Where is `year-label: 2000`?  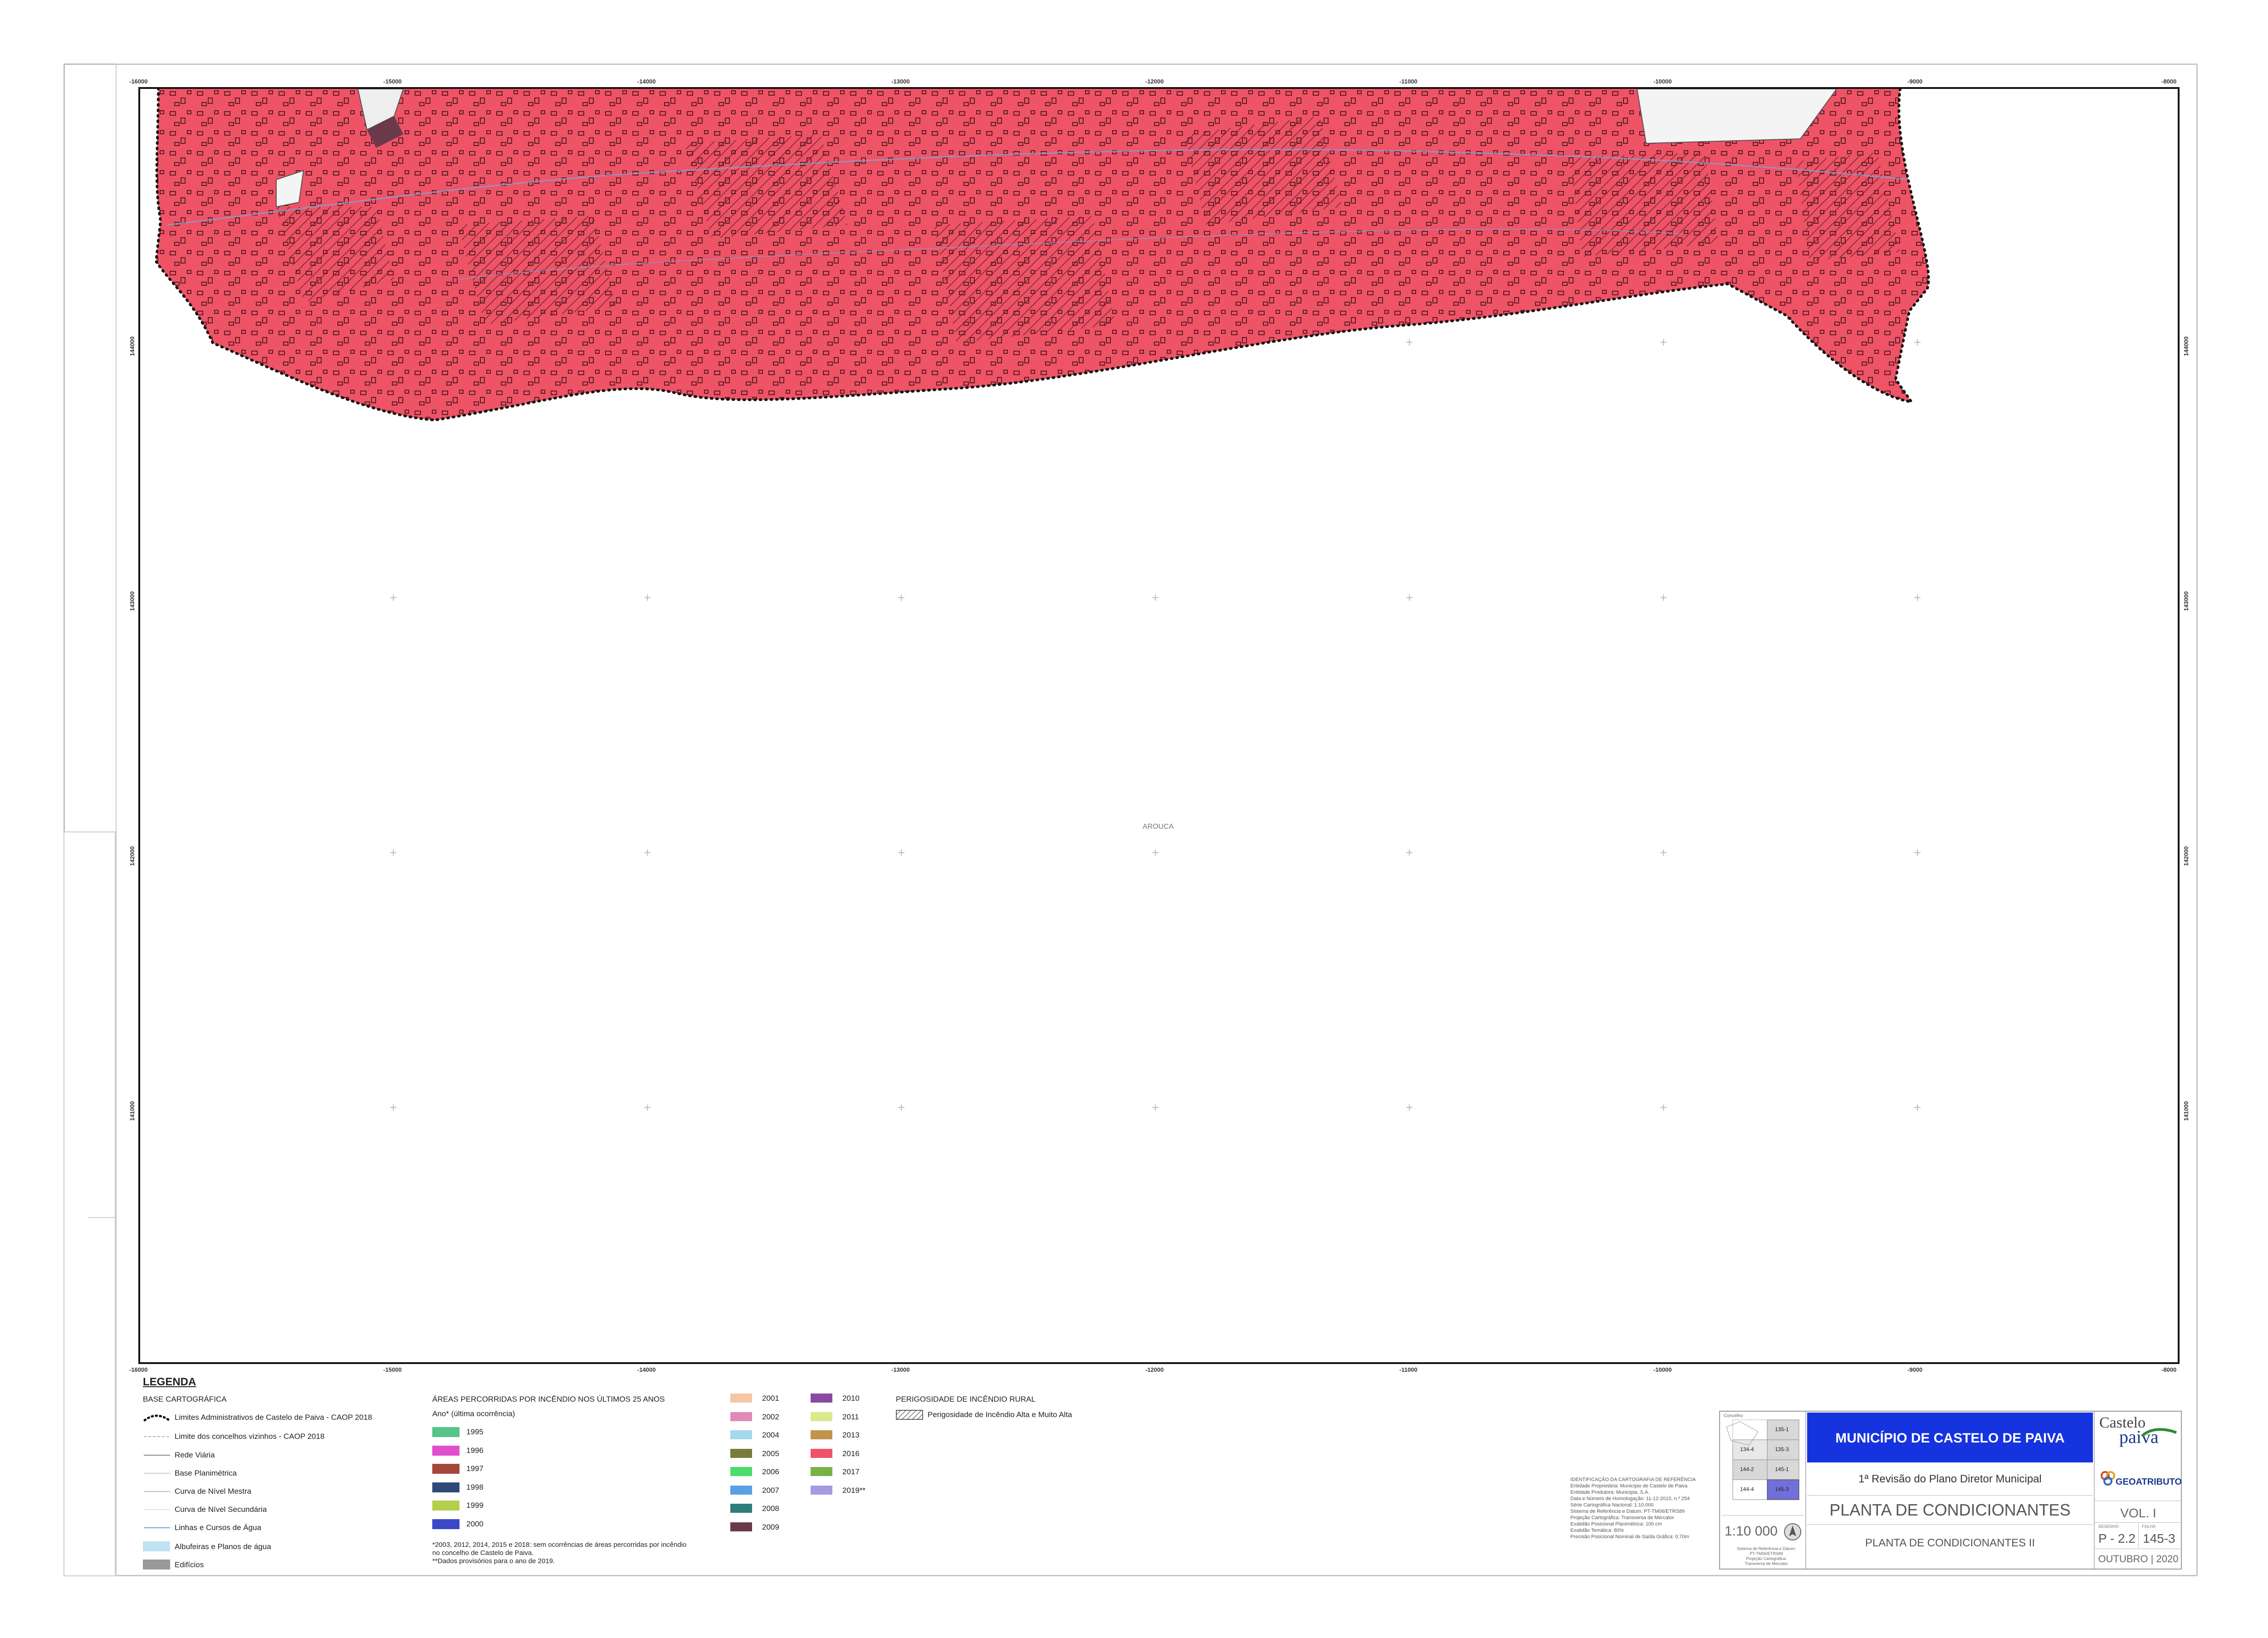 year-label: 2000 is located at coordinates (475, 1523).